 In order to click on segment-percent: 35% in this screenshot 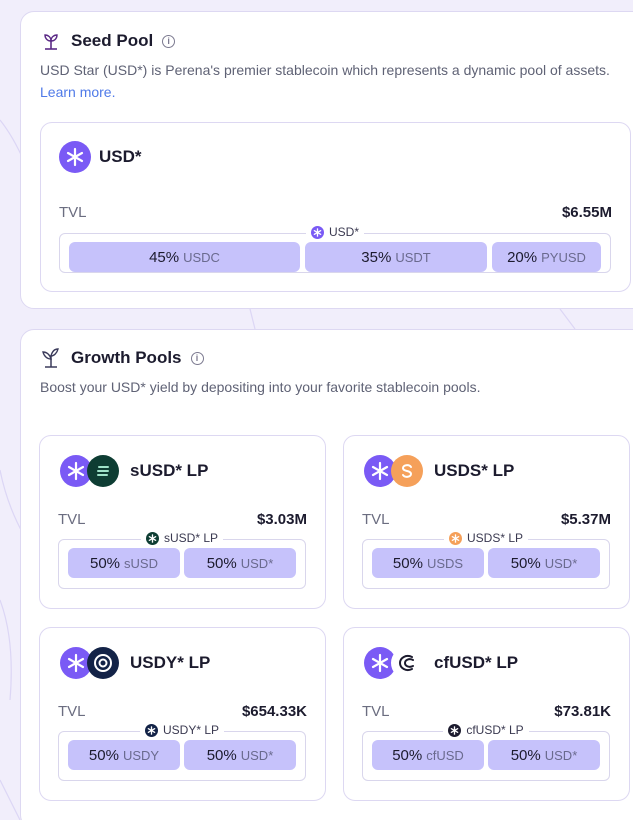, I will do `click(376, 257)`.